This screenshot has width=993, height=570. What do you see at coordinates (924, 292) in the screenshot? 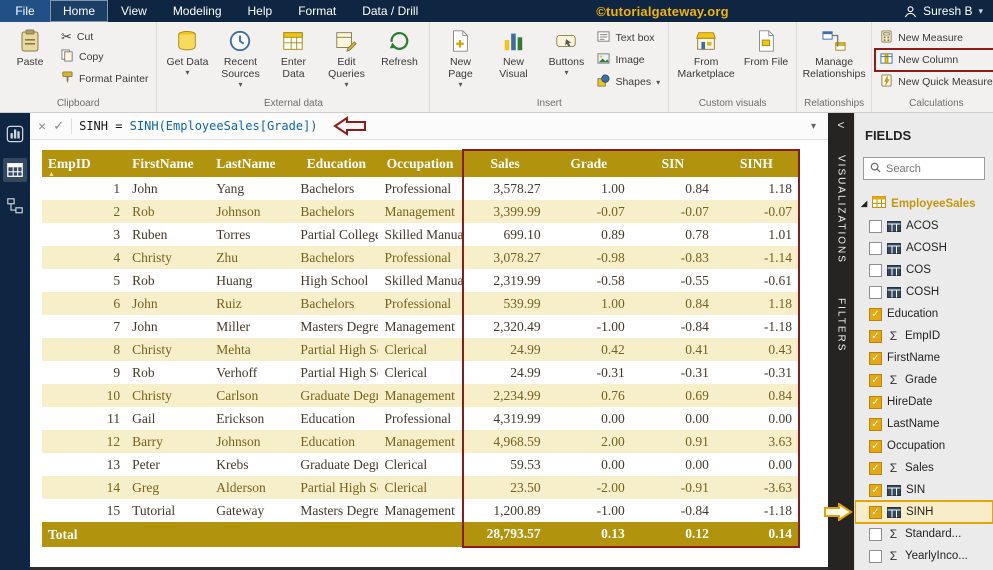
I see `field-item-cosh: COSH` at bounding box center [924, 292].